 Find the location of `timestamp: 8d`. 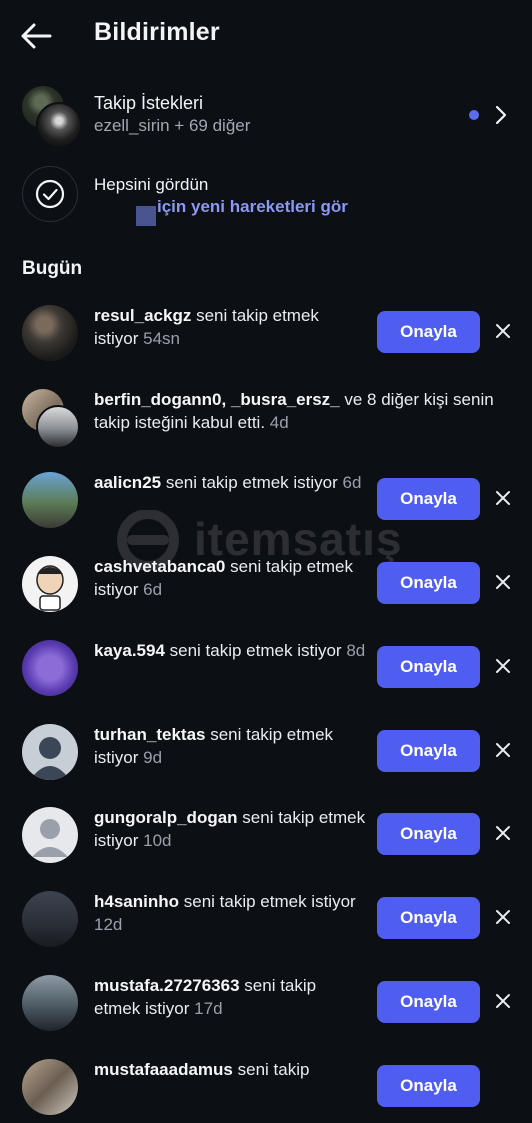

timestamp: 8d is located at coordinates (356, 650).